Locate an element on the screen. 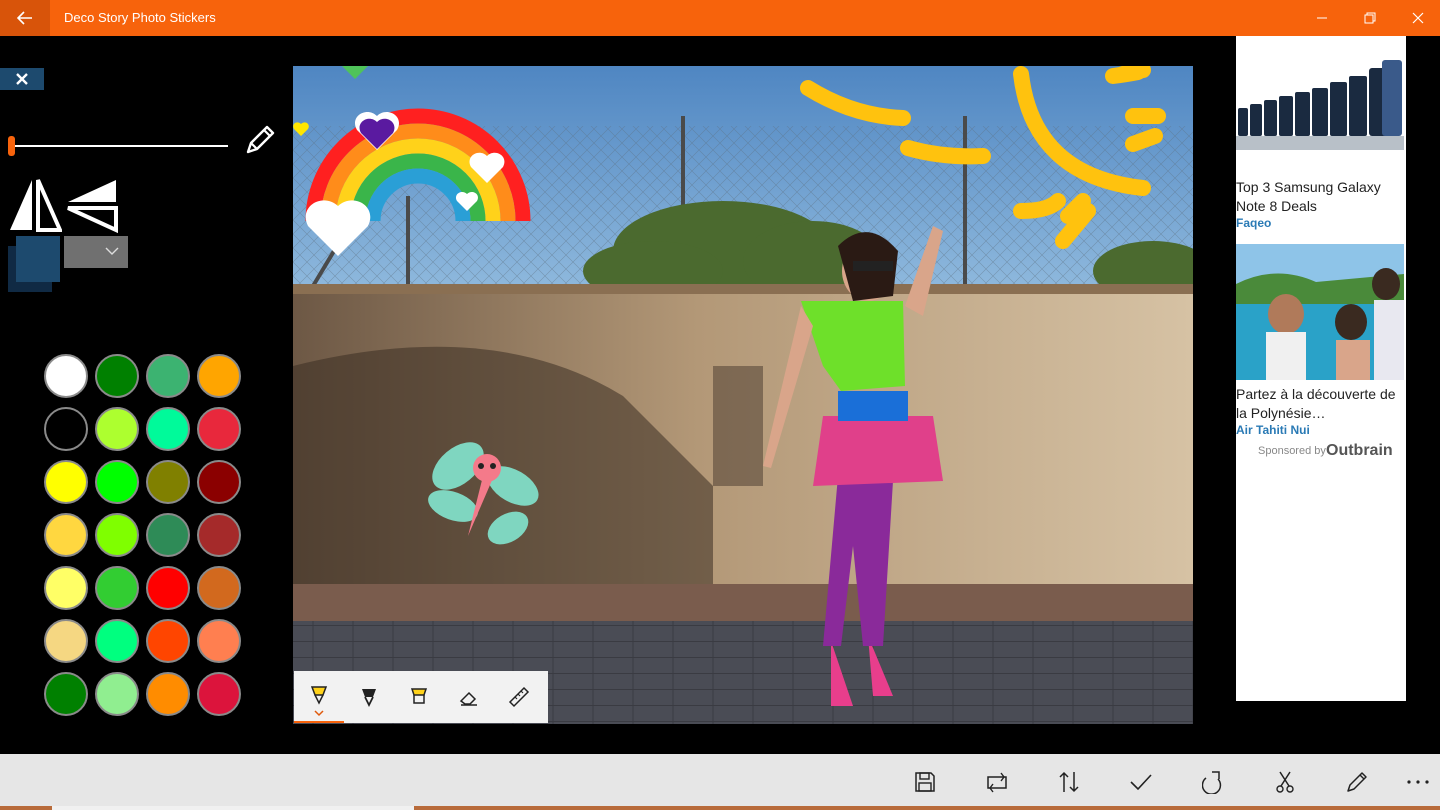 The image size is (1440, 810). pencil-tool-button is located at coordinates (260, 140).